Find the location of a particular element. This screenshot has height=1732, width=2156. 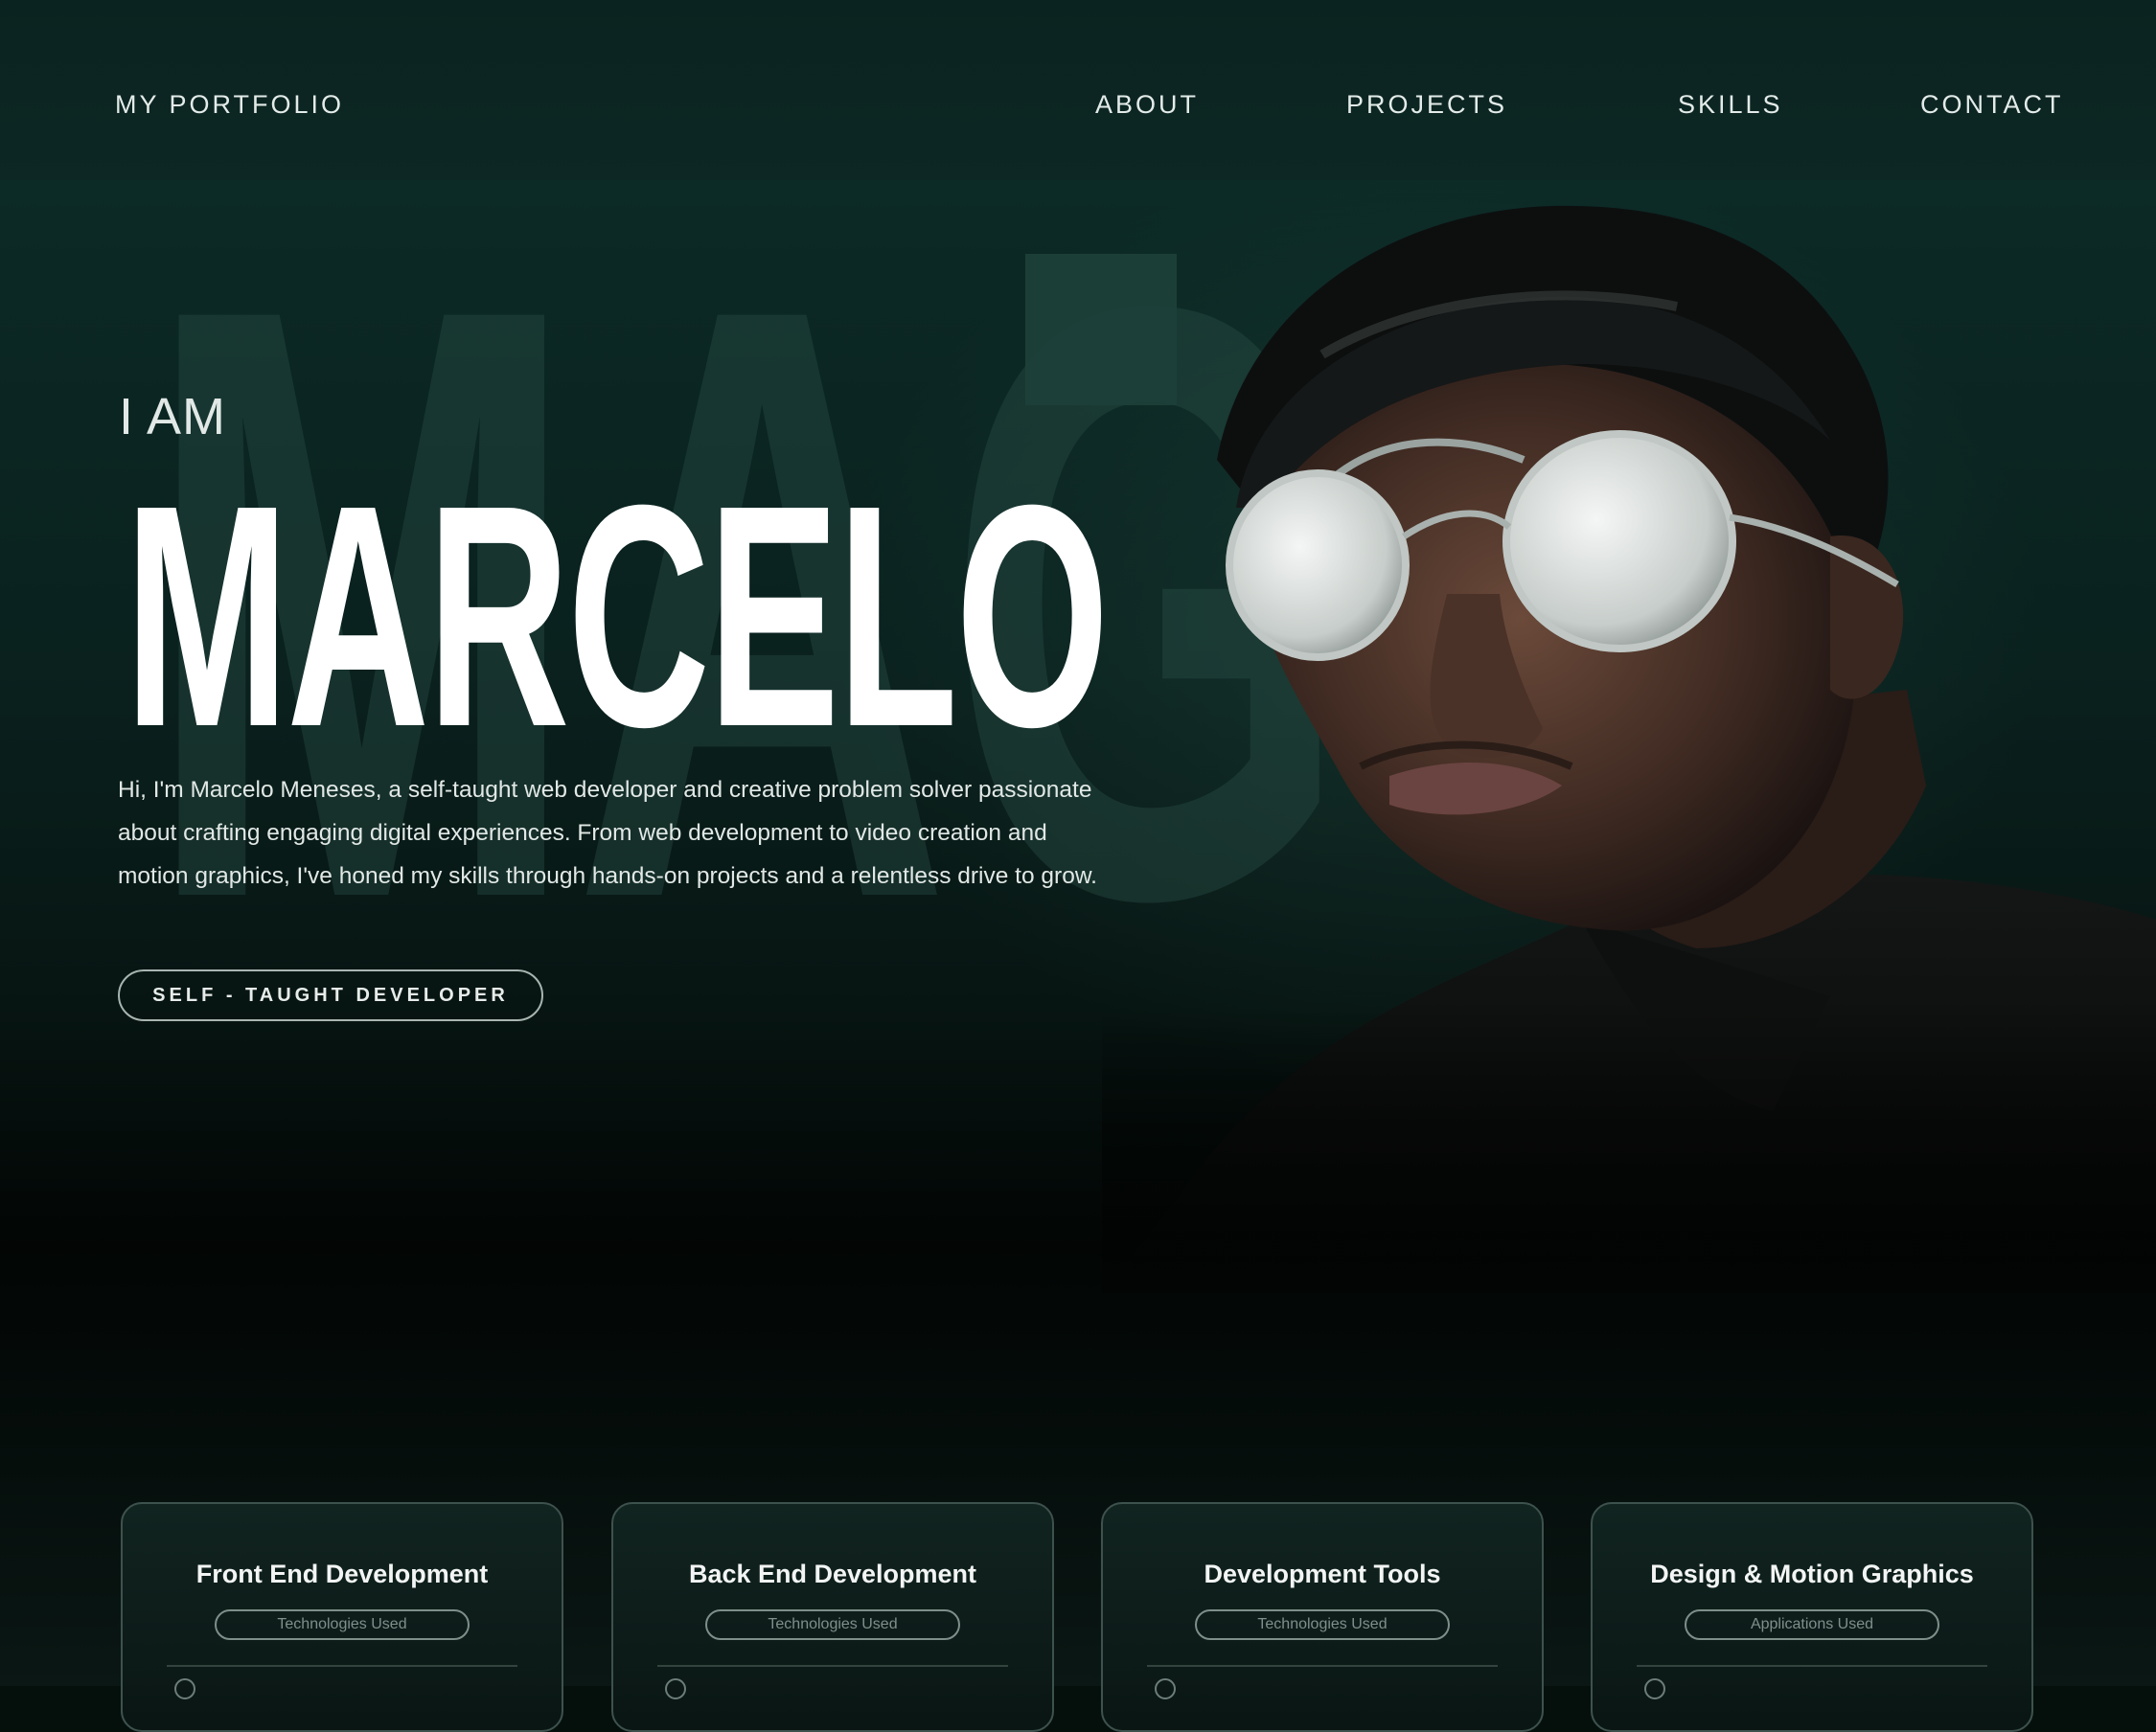

skill-card-back-end: Back End Development Technologies Used is located at coordinates (832, 1617).